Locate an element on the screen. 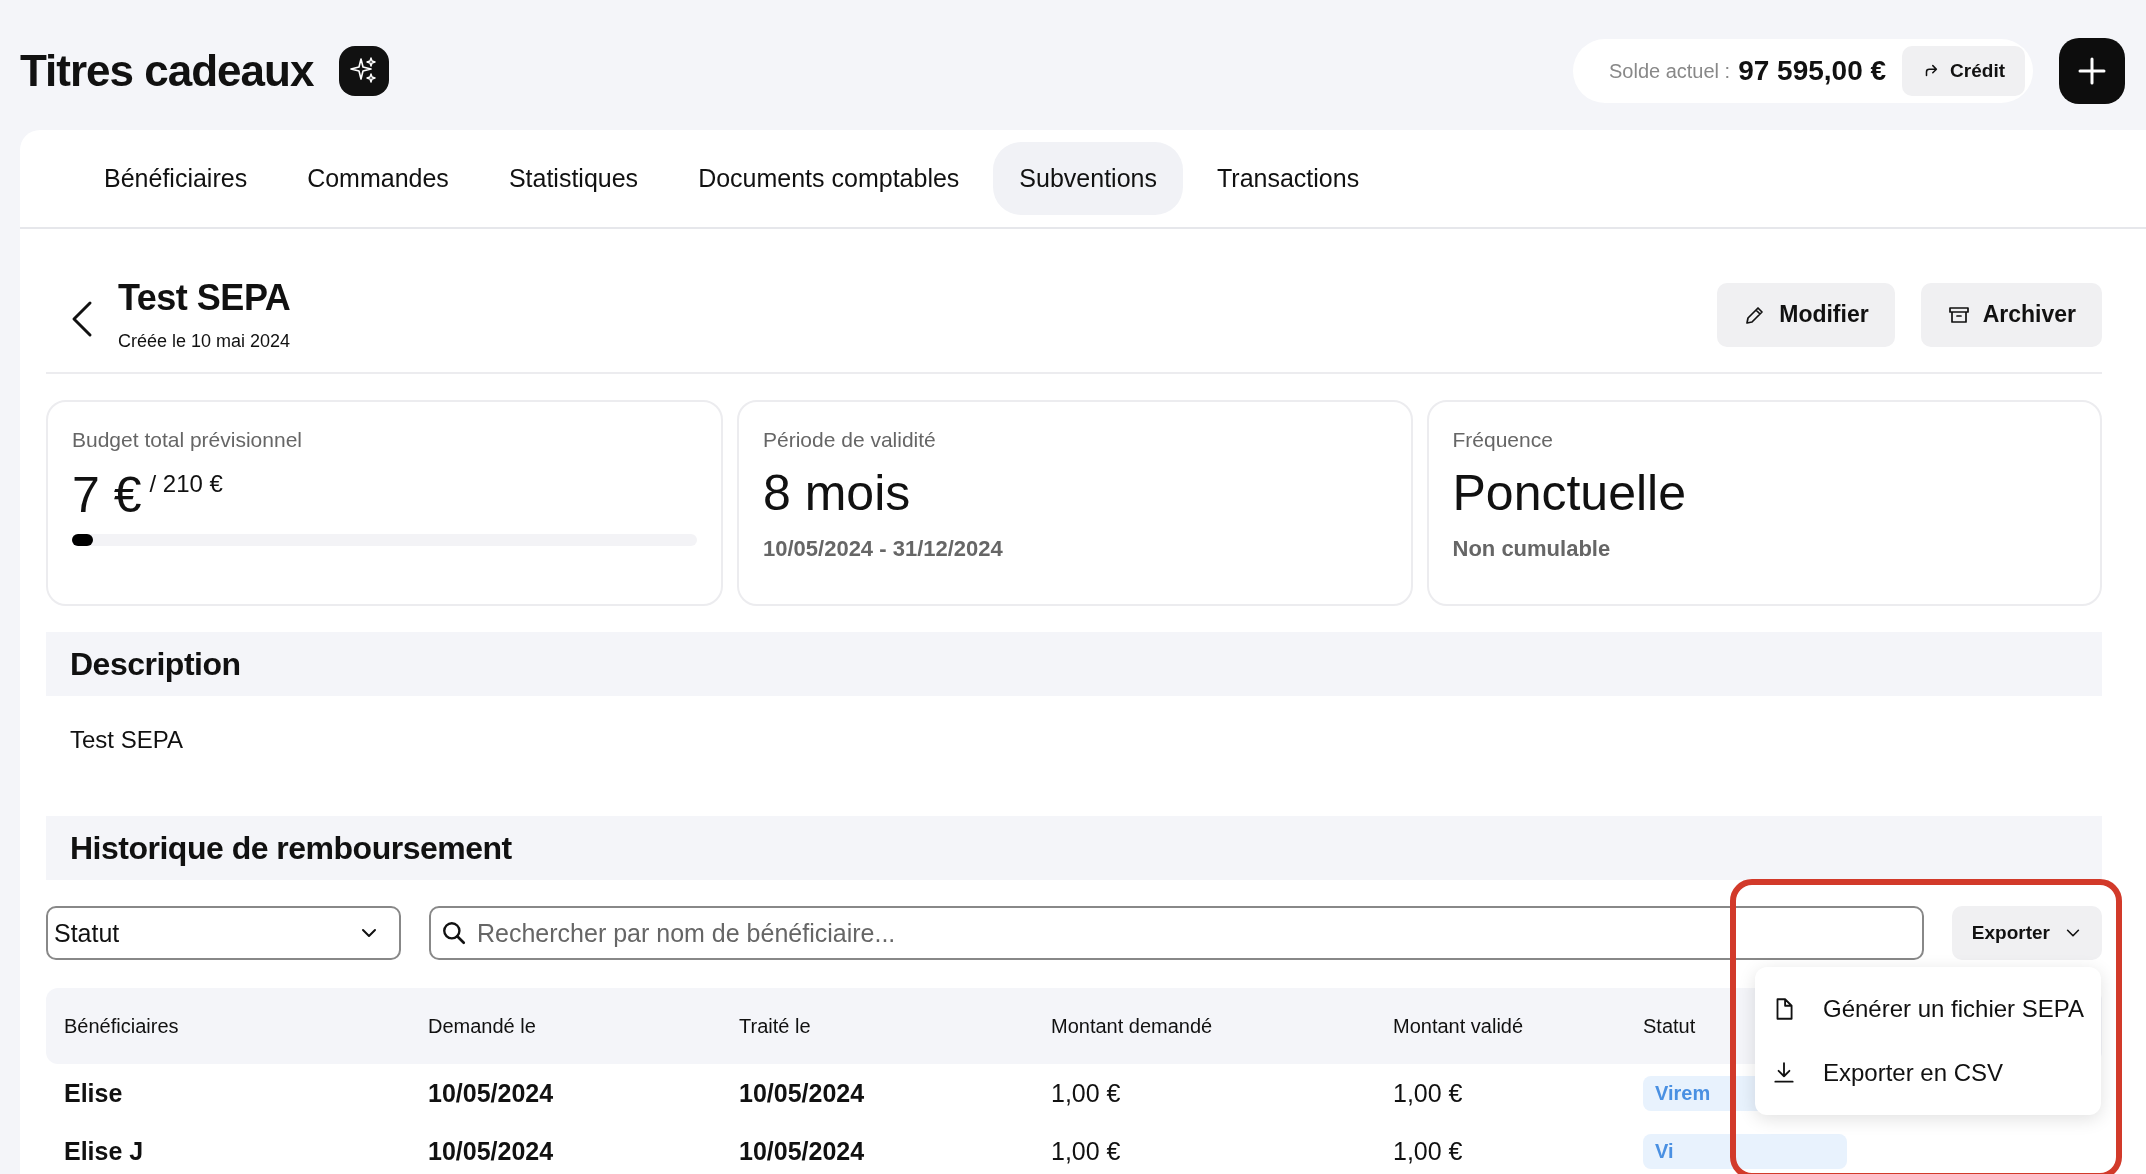 Image resolution: width=2146 pixels, height=1174 pixels. section-heading: Description is located at coordinates (155, 664).